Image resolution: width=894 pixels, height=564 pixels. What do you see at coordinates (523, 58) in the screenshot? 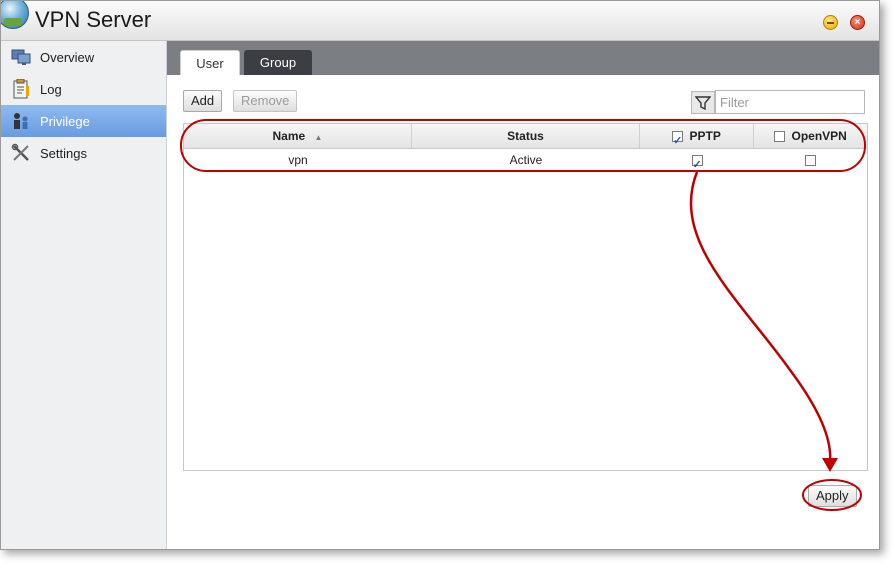
I see `tab-bar: User Group` at bounding box center [523, 58].